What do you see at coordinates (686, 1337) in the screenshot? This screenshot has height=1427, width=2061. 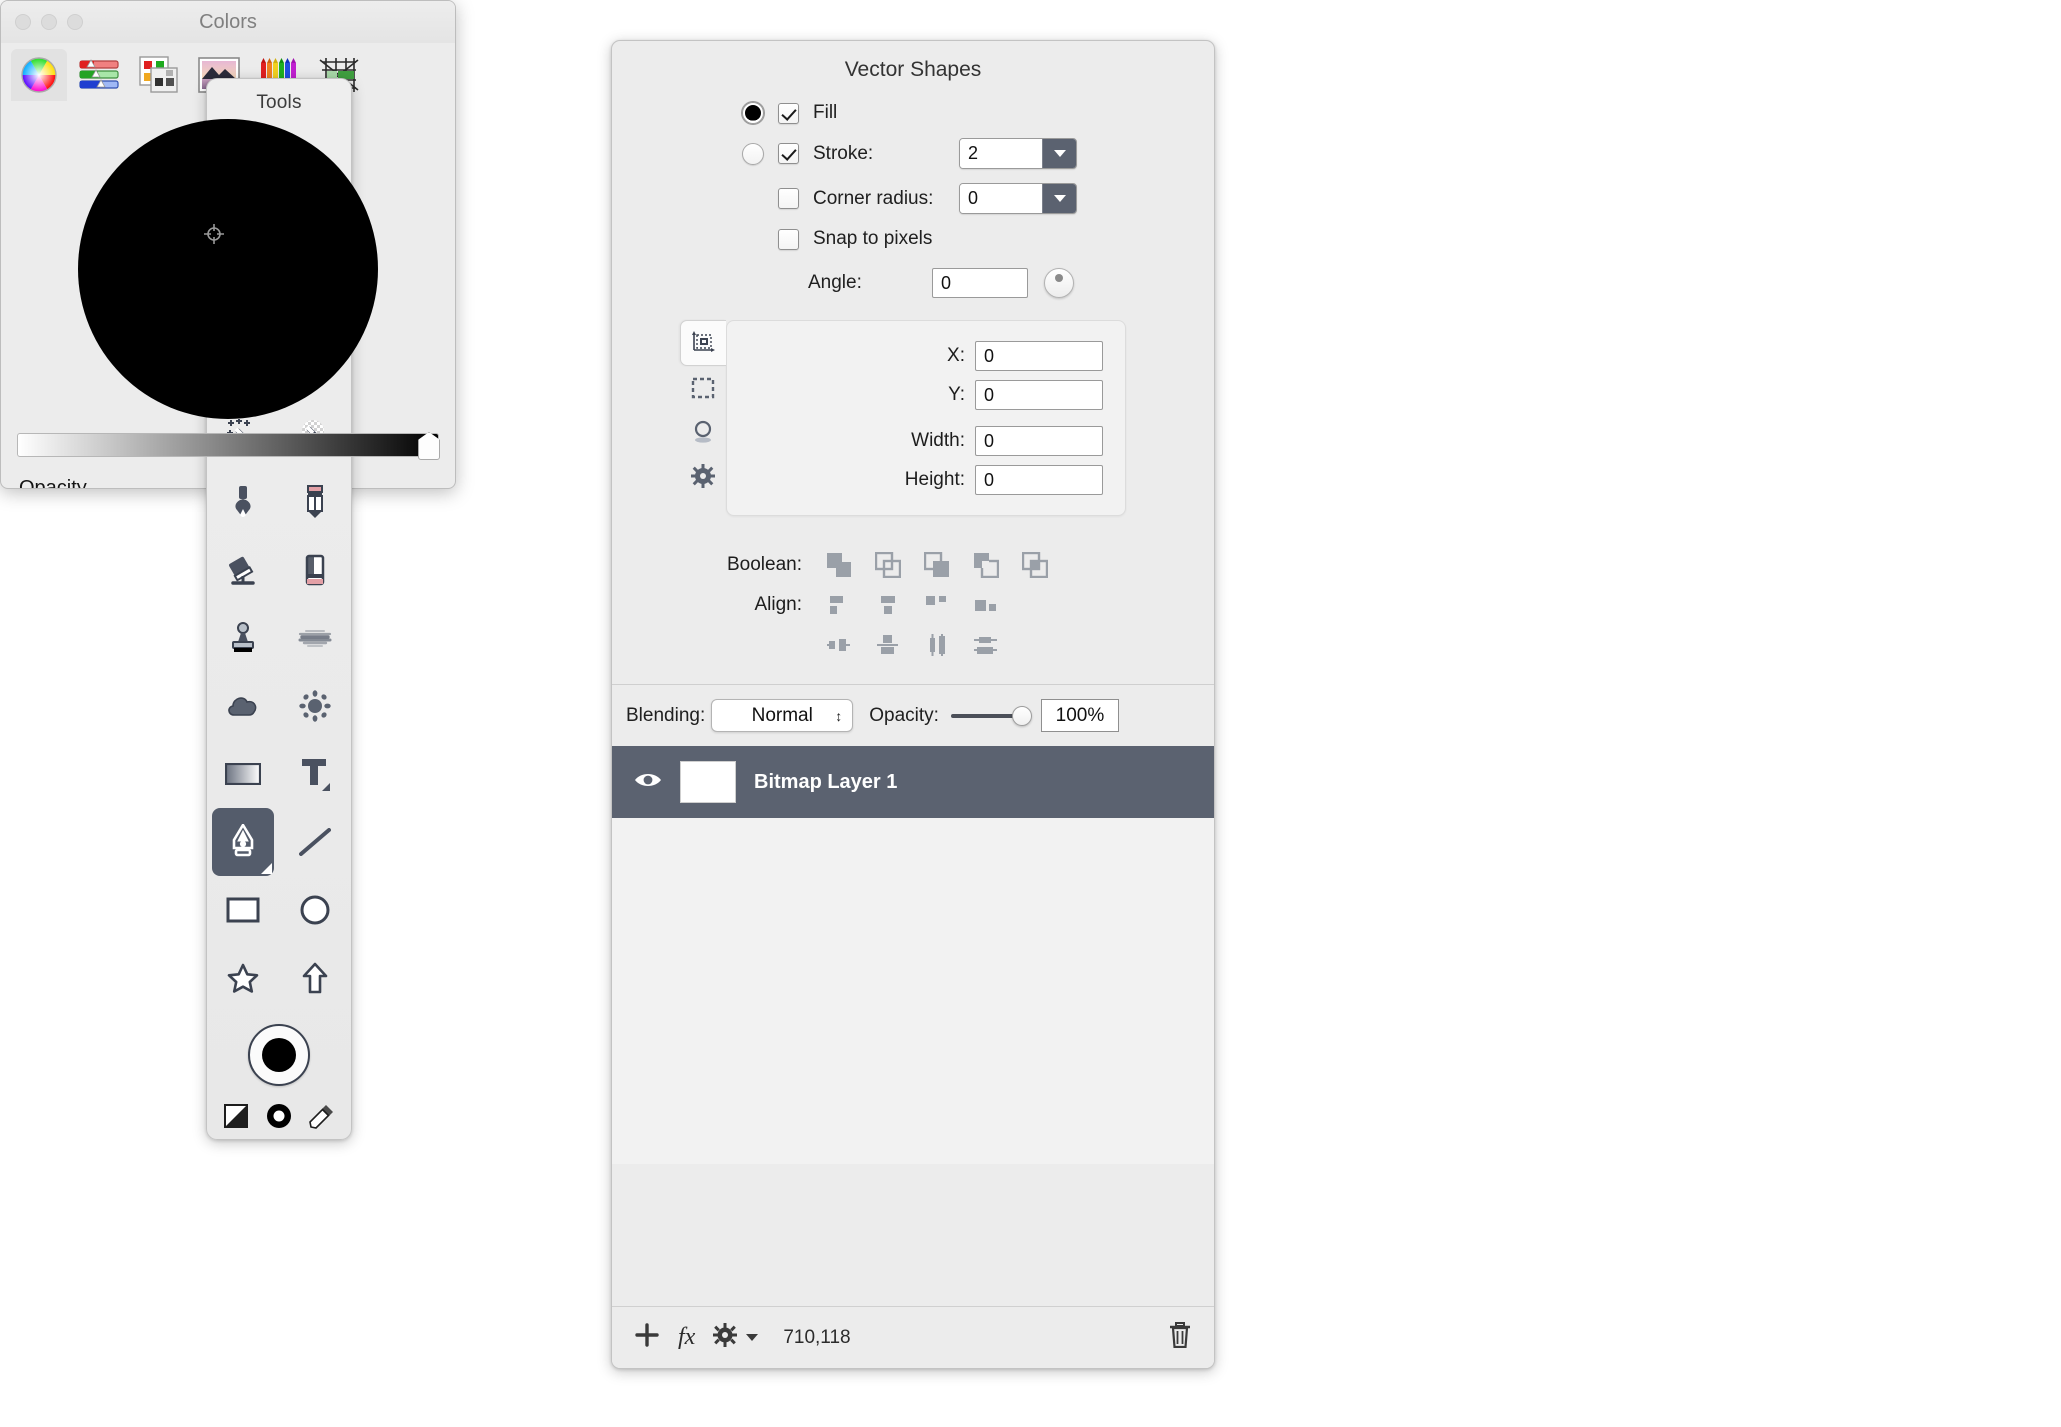 I see `effects-fx-button: fx` at bounding box center [686, 1337].